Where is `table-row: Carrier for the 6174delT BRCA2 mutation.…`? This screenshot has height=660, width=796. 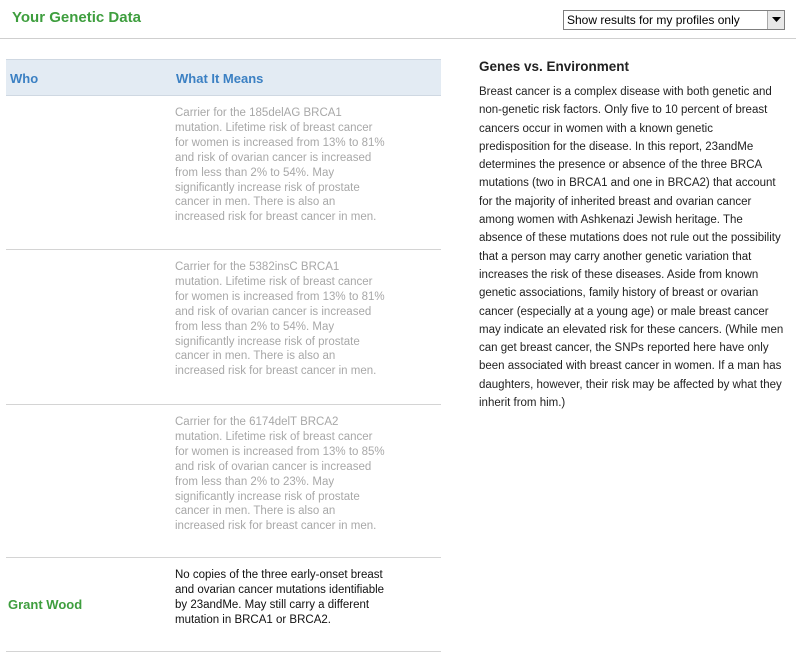 table-row: Carrier for the 6174delT BRCA2 mutation.… is located at coordinates (223, 481).